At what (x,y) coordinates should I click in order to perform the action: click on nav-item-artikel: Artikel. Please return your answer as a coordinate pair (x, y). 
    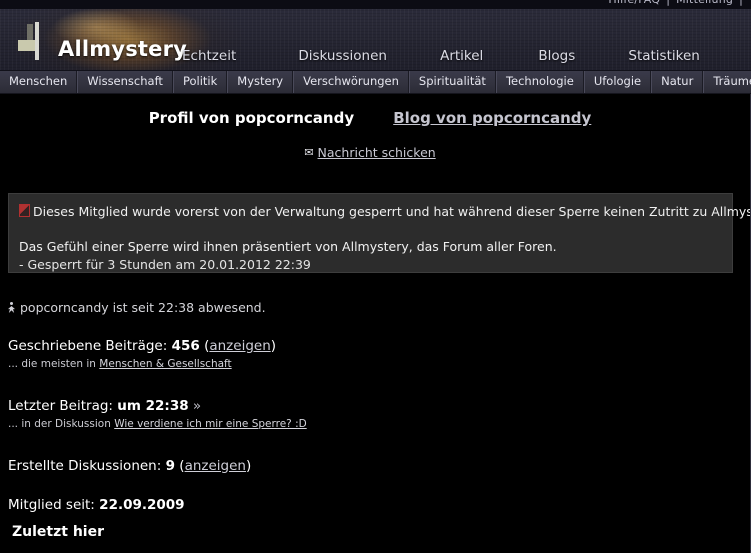
    Looking at the image, I should click on (461, 56).